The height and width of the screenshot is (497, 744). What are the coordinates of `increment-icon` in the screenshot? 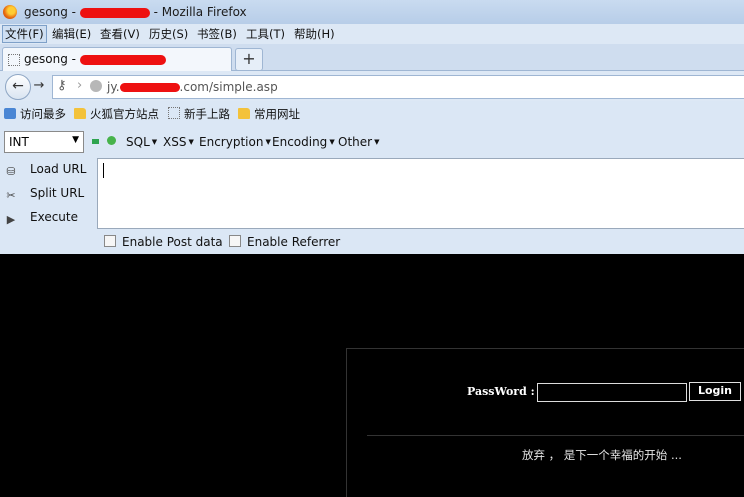 It's located at (111, 140).